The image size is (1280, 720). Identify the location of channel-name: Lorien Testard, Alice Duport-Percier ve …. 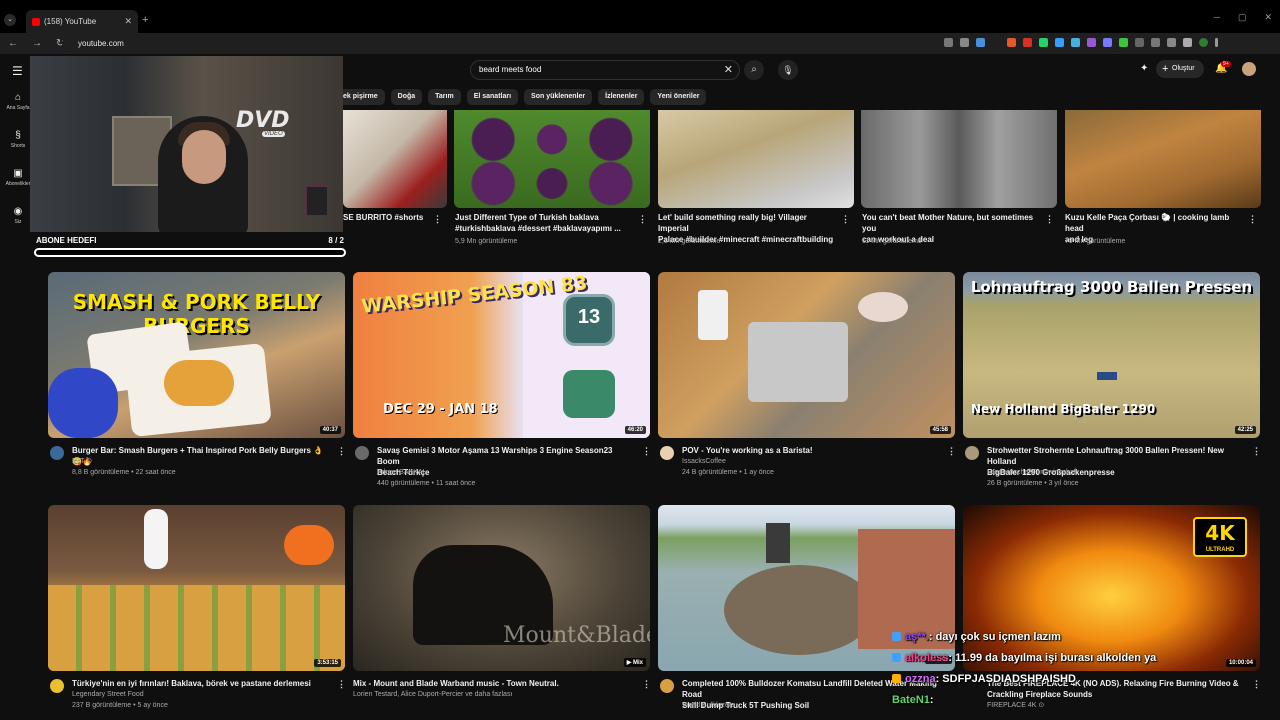
(432, 694).